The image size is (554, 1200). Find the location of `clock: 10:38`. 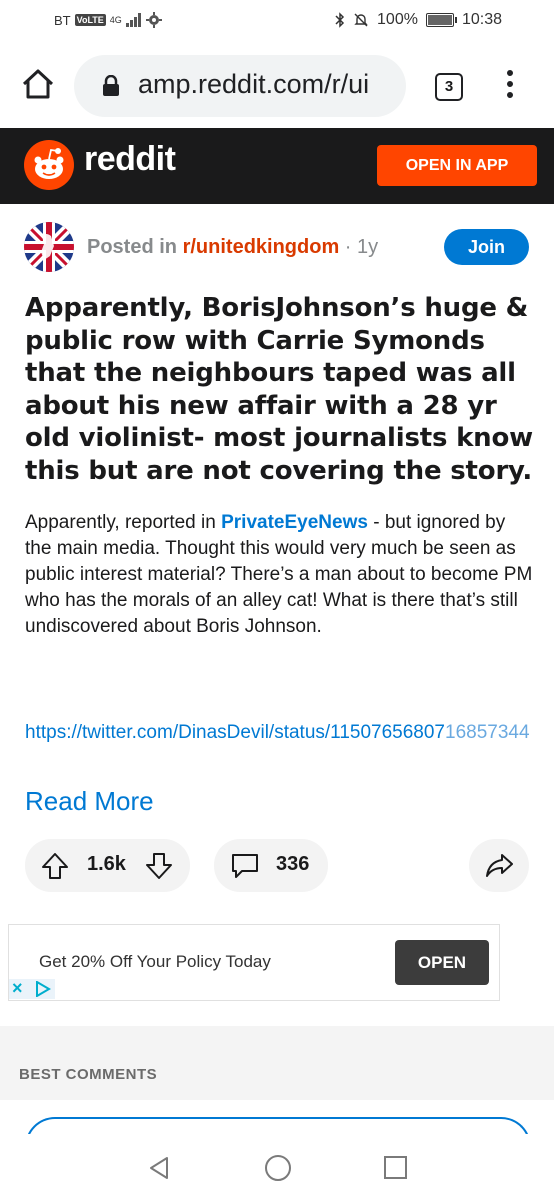

clock: 10:38 is located at coordinates (481, 19).